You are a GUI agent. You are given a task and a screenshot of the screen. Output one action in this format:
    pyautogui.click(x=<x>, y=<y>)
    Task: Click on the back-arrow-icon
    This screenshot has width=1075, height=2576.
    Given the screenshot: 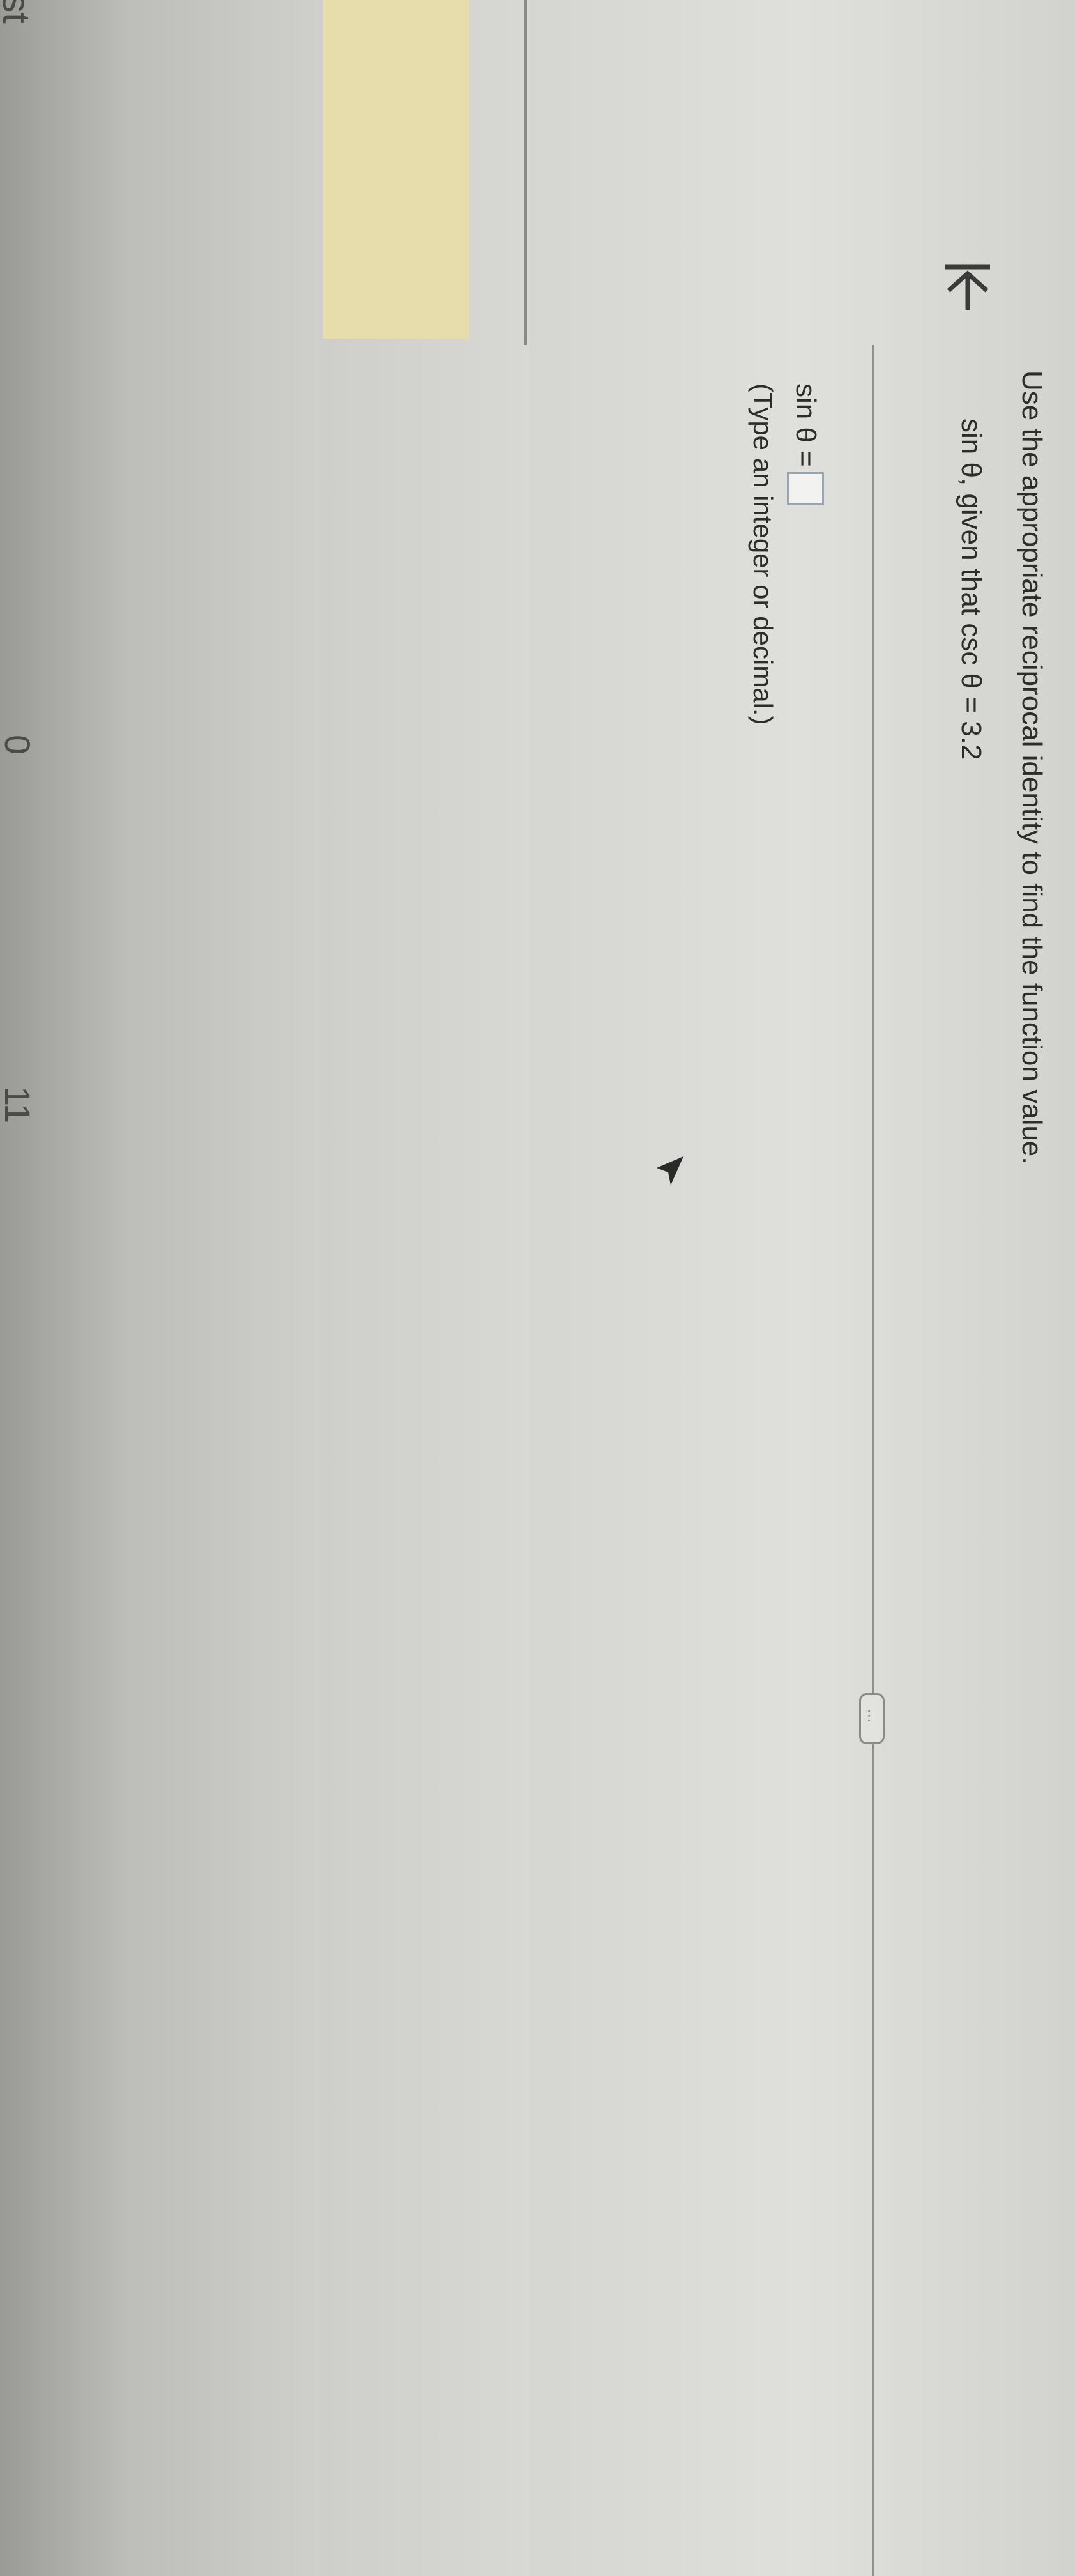 What is the action you would take?
    pyautogui.click(x=968, y=287)
    